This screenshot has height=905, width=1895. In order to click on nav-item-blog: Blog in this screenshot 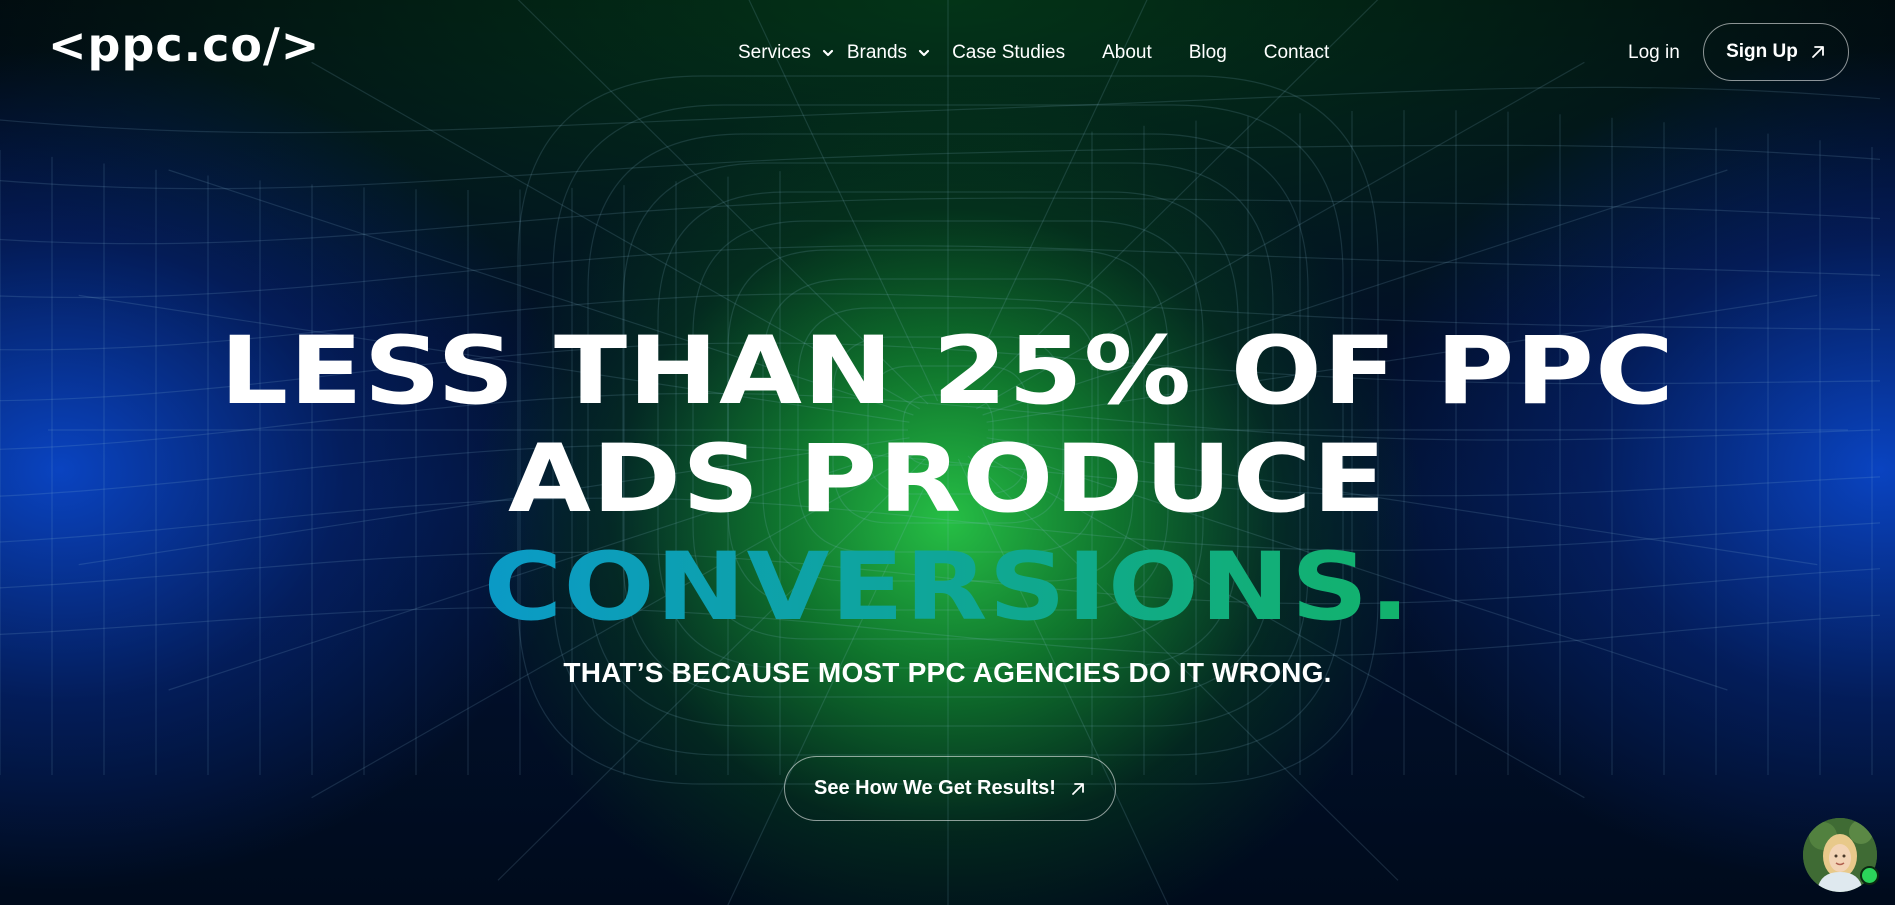, I will do `click(1208, 53)`.